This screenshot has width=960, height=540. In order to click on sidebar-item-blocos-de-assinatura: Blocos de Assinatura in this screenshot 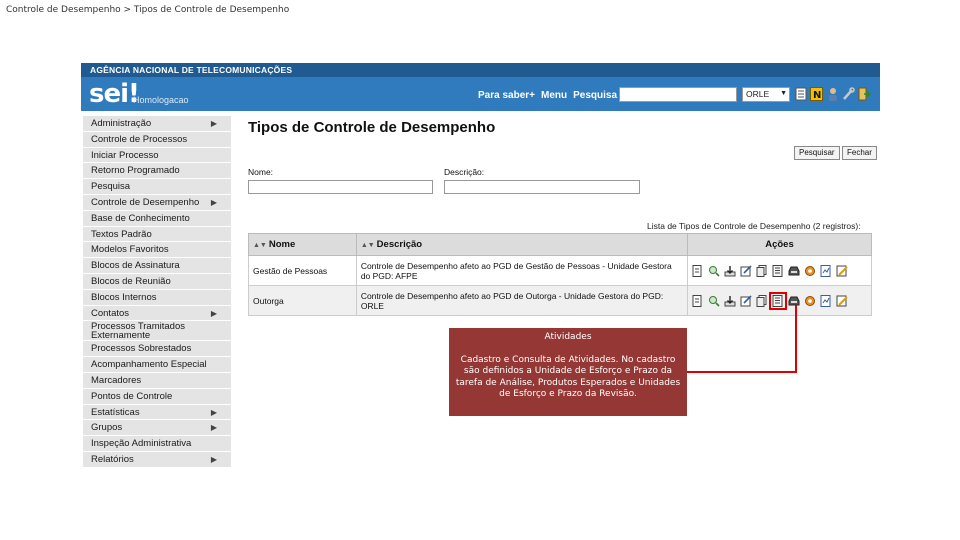, I will do `click(157, 266)`.